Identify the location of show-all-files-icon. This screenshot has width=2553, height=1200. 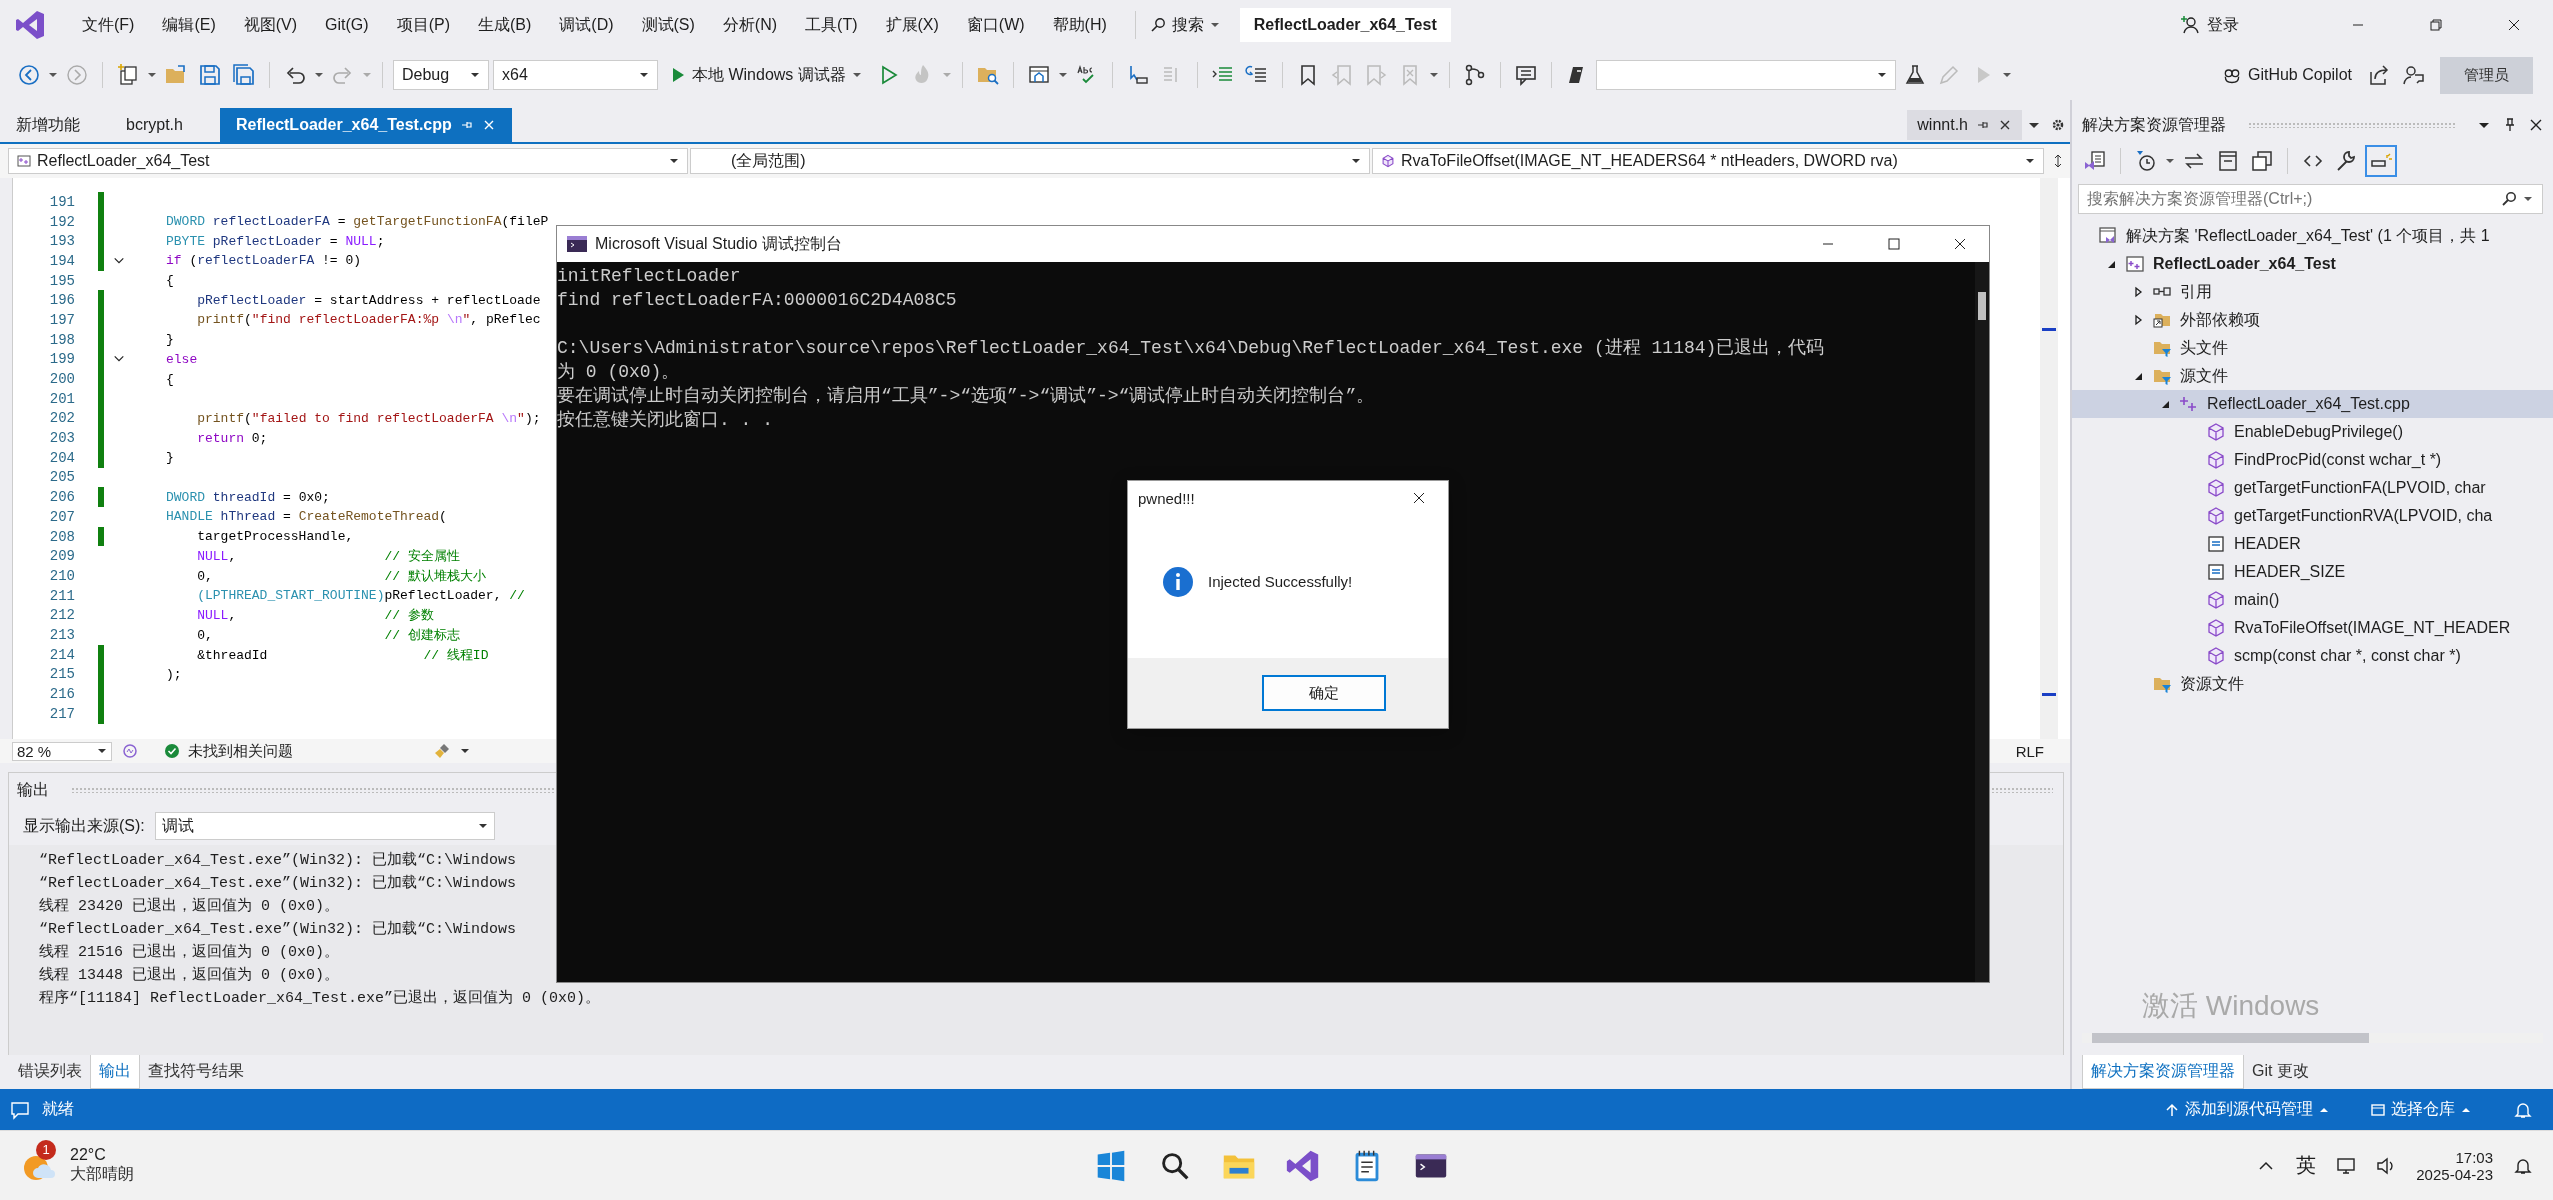
(2262, 161).